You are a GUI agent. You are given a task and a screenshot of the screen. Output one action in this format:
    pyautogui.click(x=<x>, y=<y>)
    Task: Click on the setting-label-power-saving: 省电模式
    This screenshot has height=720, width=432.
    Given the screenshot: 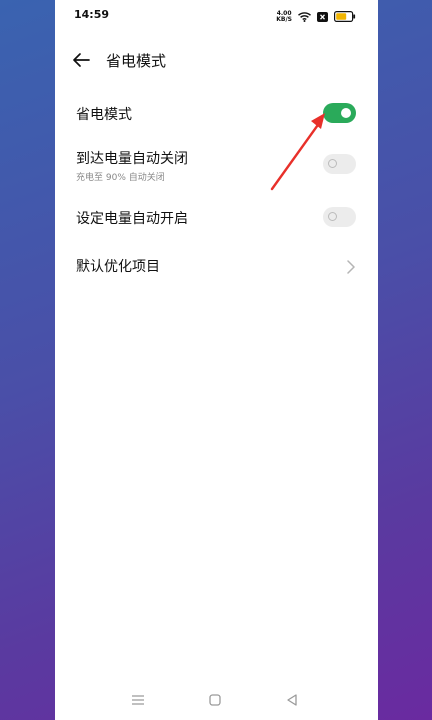 What is the action you would take?
    pyautogui.click(x=104, y=115)
    